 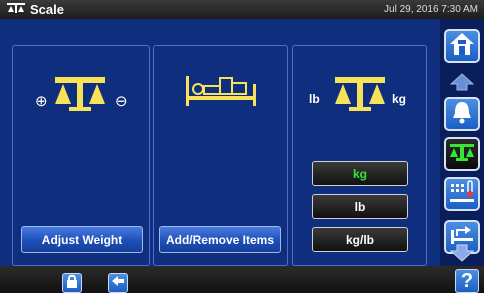 I want to click on alarm-button, so click(x=462, y=114).